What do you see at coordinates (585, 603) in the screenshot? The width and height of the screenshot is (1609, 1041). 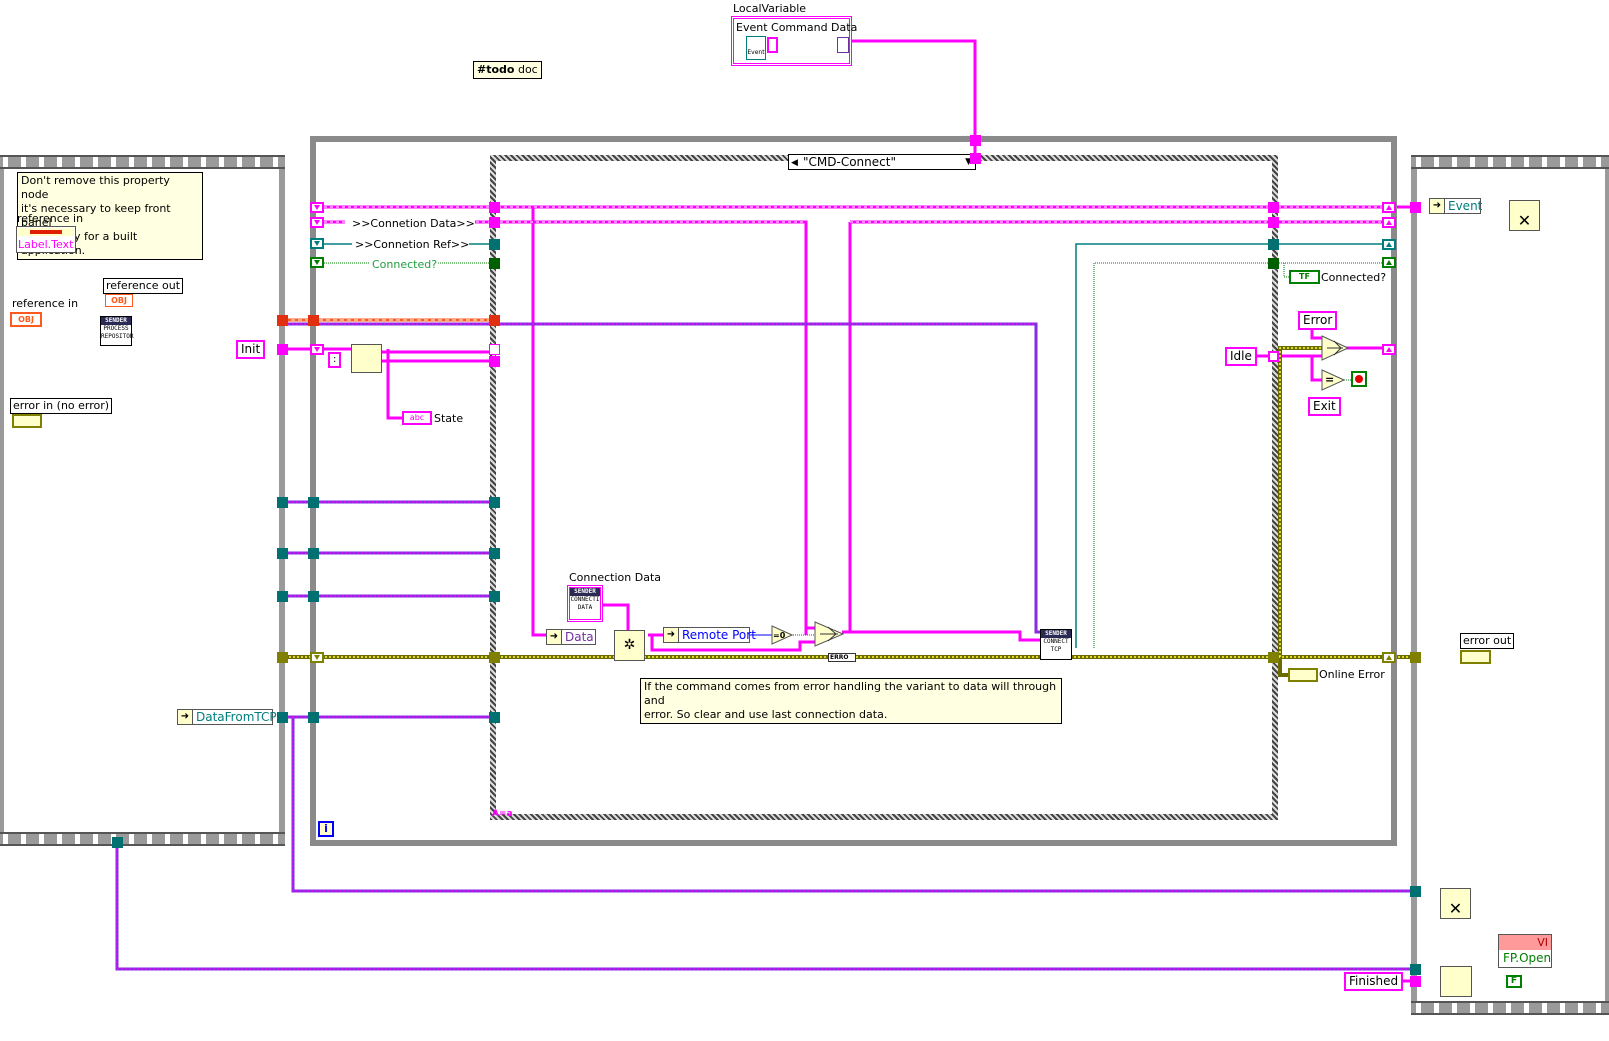 I see `connection-data-constant: SENDER CONNECTI DATA` at bounding box center [585, 603].